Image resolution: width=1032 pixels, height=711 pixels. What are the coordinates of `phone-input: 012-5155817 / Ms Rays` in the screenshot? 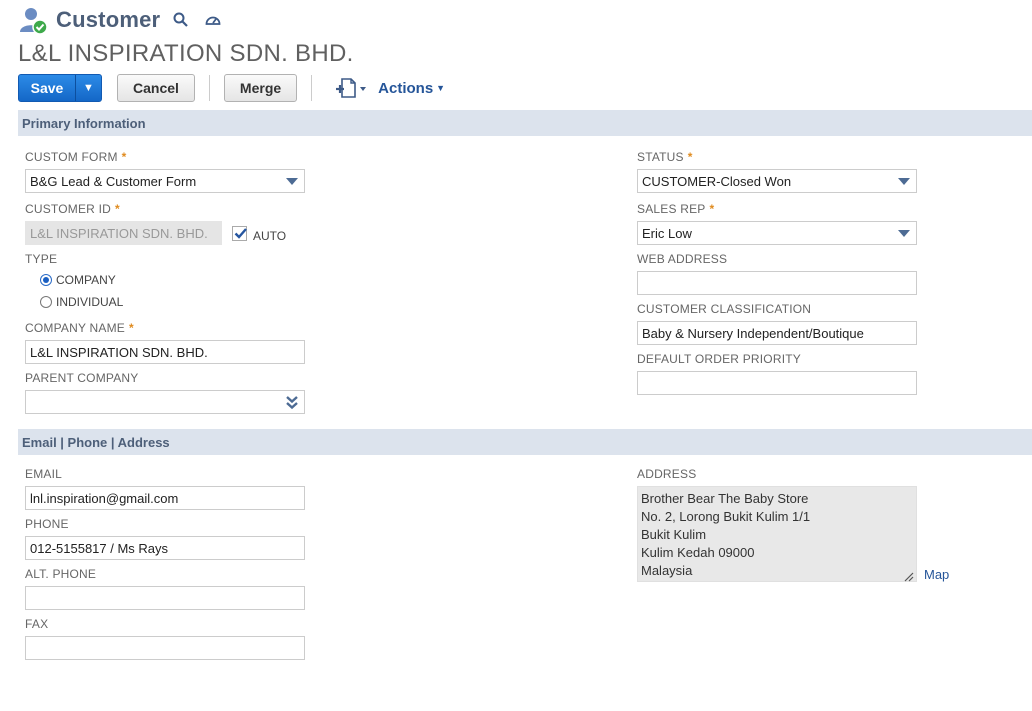 It's located at (165, 548).